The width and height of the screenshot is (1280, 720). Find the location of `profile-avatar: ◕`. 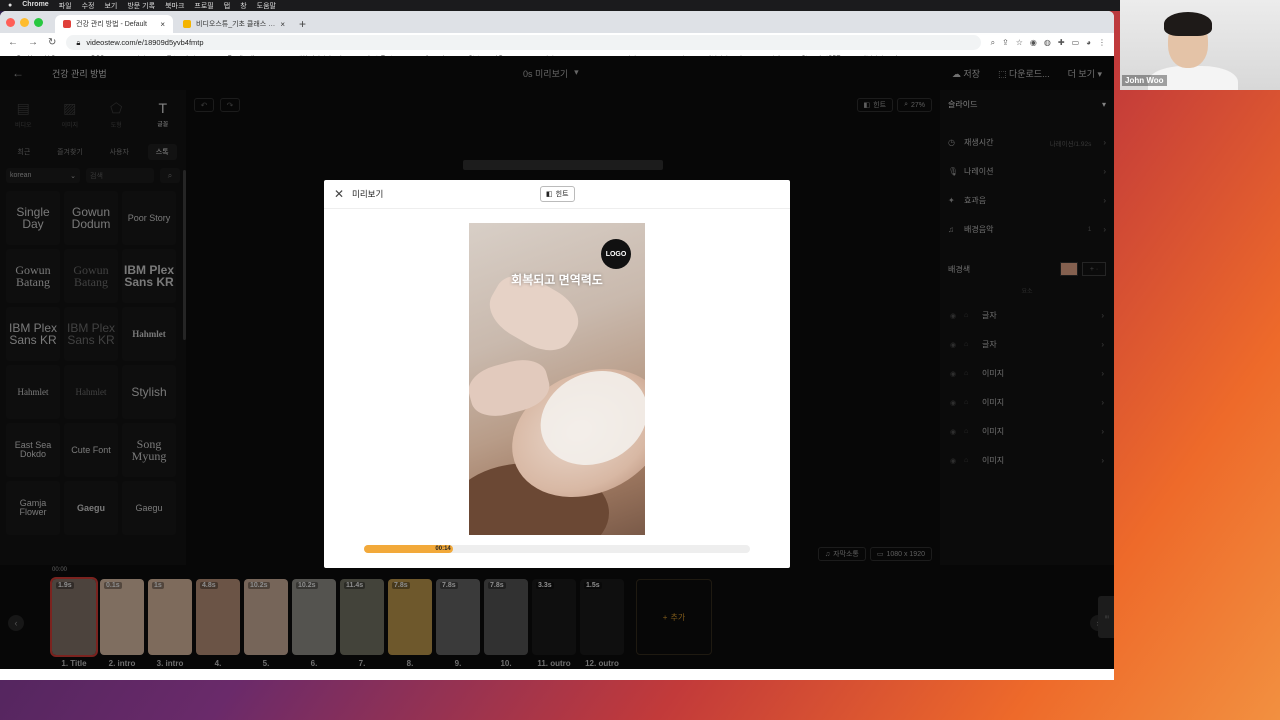

profile-avatar: ◕ is located at coordinates (1088, 43).